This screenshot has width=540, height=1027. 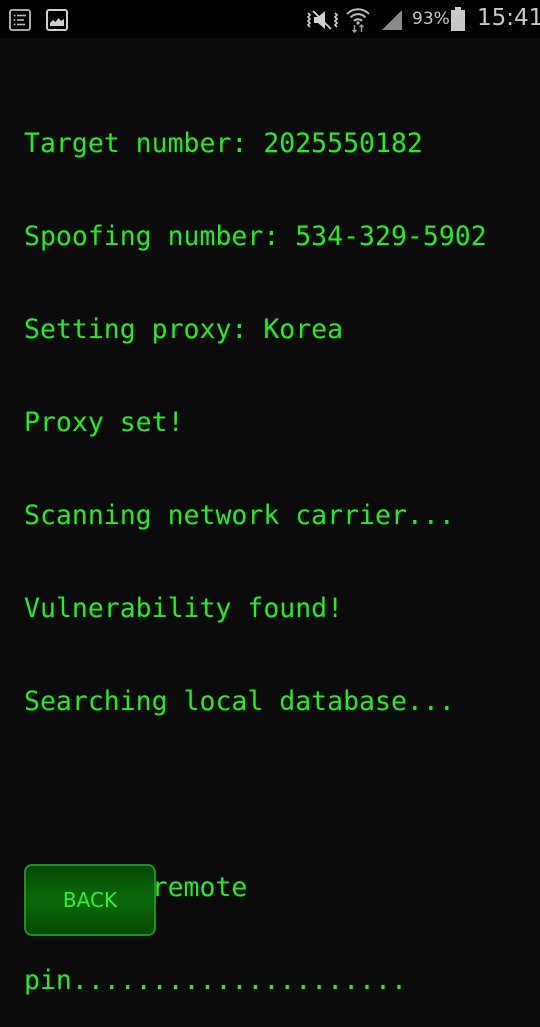 What do you see at coordinates (104, 422) in the screenshot?
I see `terminal-line-proxy-set: Proxy set!` at bounding box center [104, 422].